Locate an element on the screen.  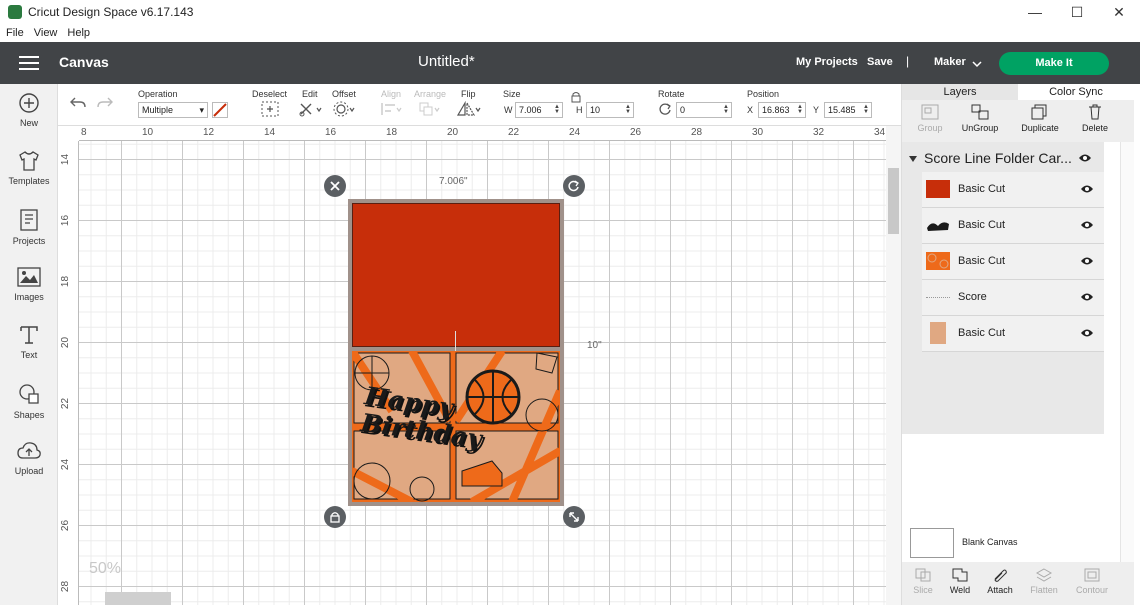
height-dimension-label: 10" is located at coordinates (594, 345).